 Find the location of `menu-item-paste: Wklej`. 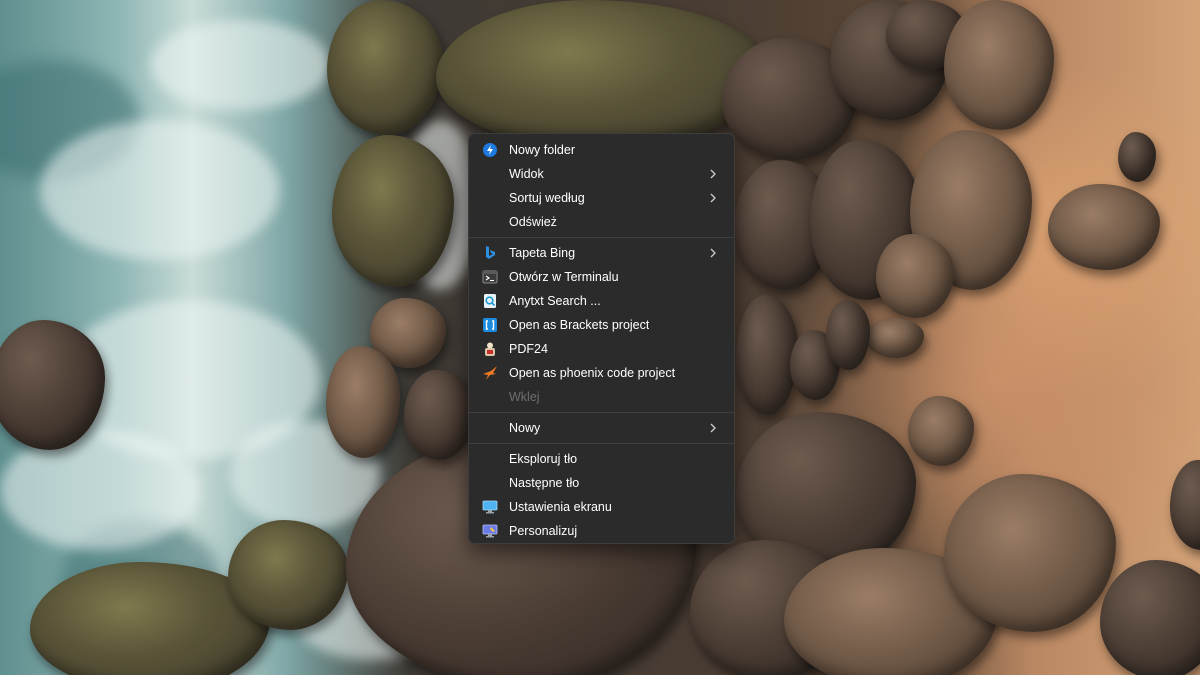

menu-item-paste: Wklej is located at coordinates (601, 397).